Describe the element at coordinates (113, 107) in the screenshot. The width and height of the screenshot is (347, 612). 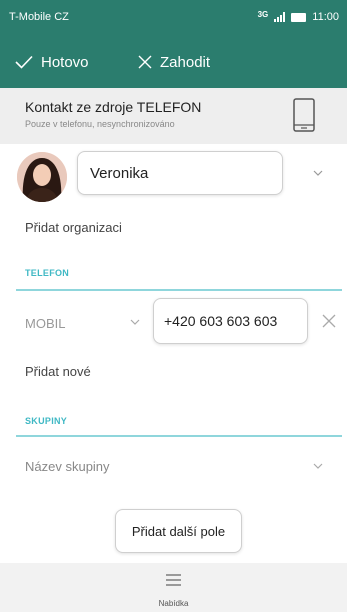
I see `account-title: Kontakt ze zdroje TELEFON` at that location.